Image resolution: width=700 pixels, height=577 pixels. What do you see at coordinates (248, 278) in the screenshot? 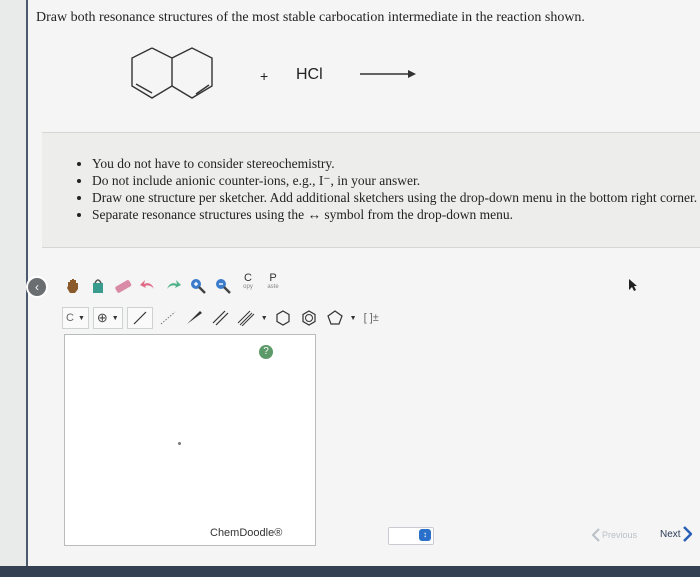
I see `copy-label-top: C` at bounding box center [248, 278].